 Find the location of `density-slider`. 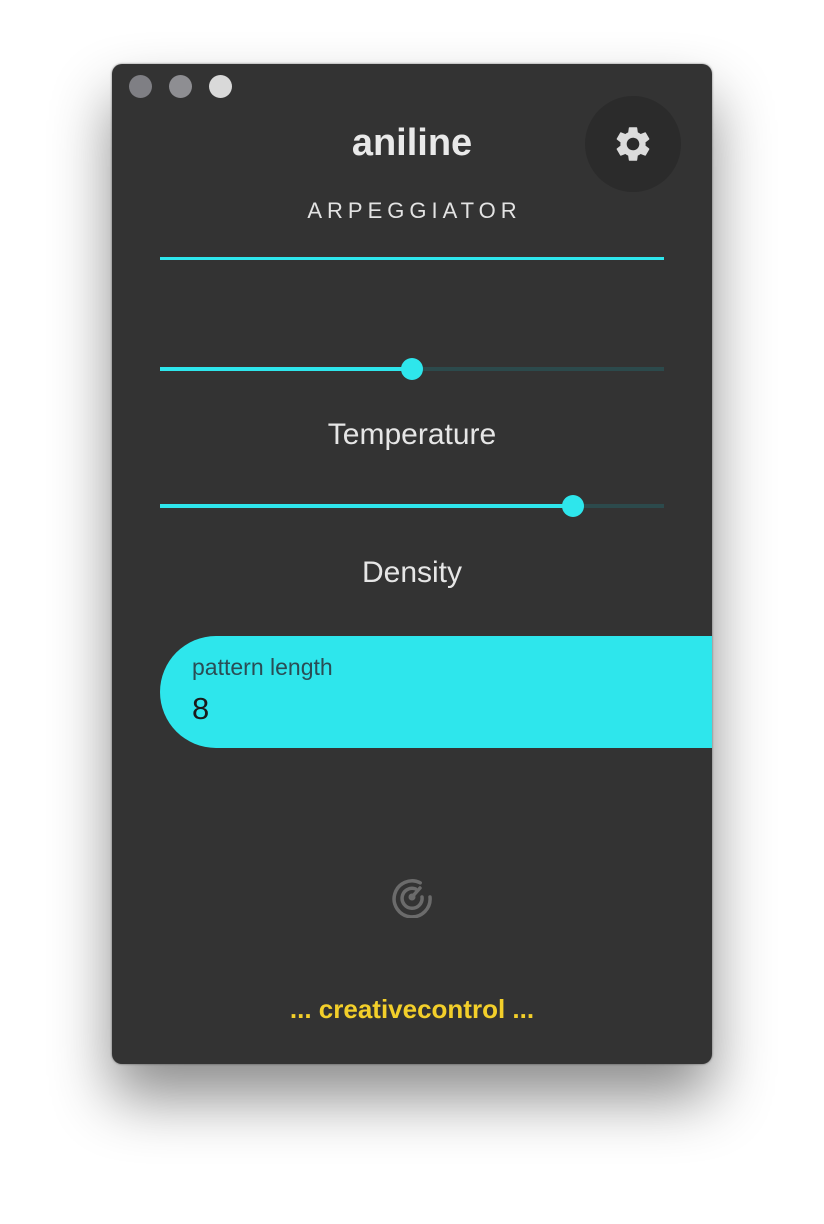

density-slider is located at coordinates (412, 506).